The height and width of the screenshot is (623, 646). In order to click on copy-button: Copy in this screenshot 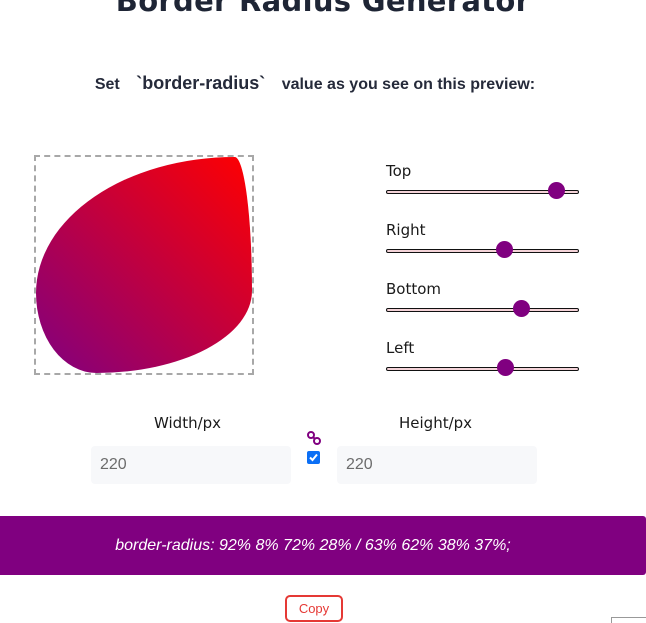, I will do `click(314, 608)`.